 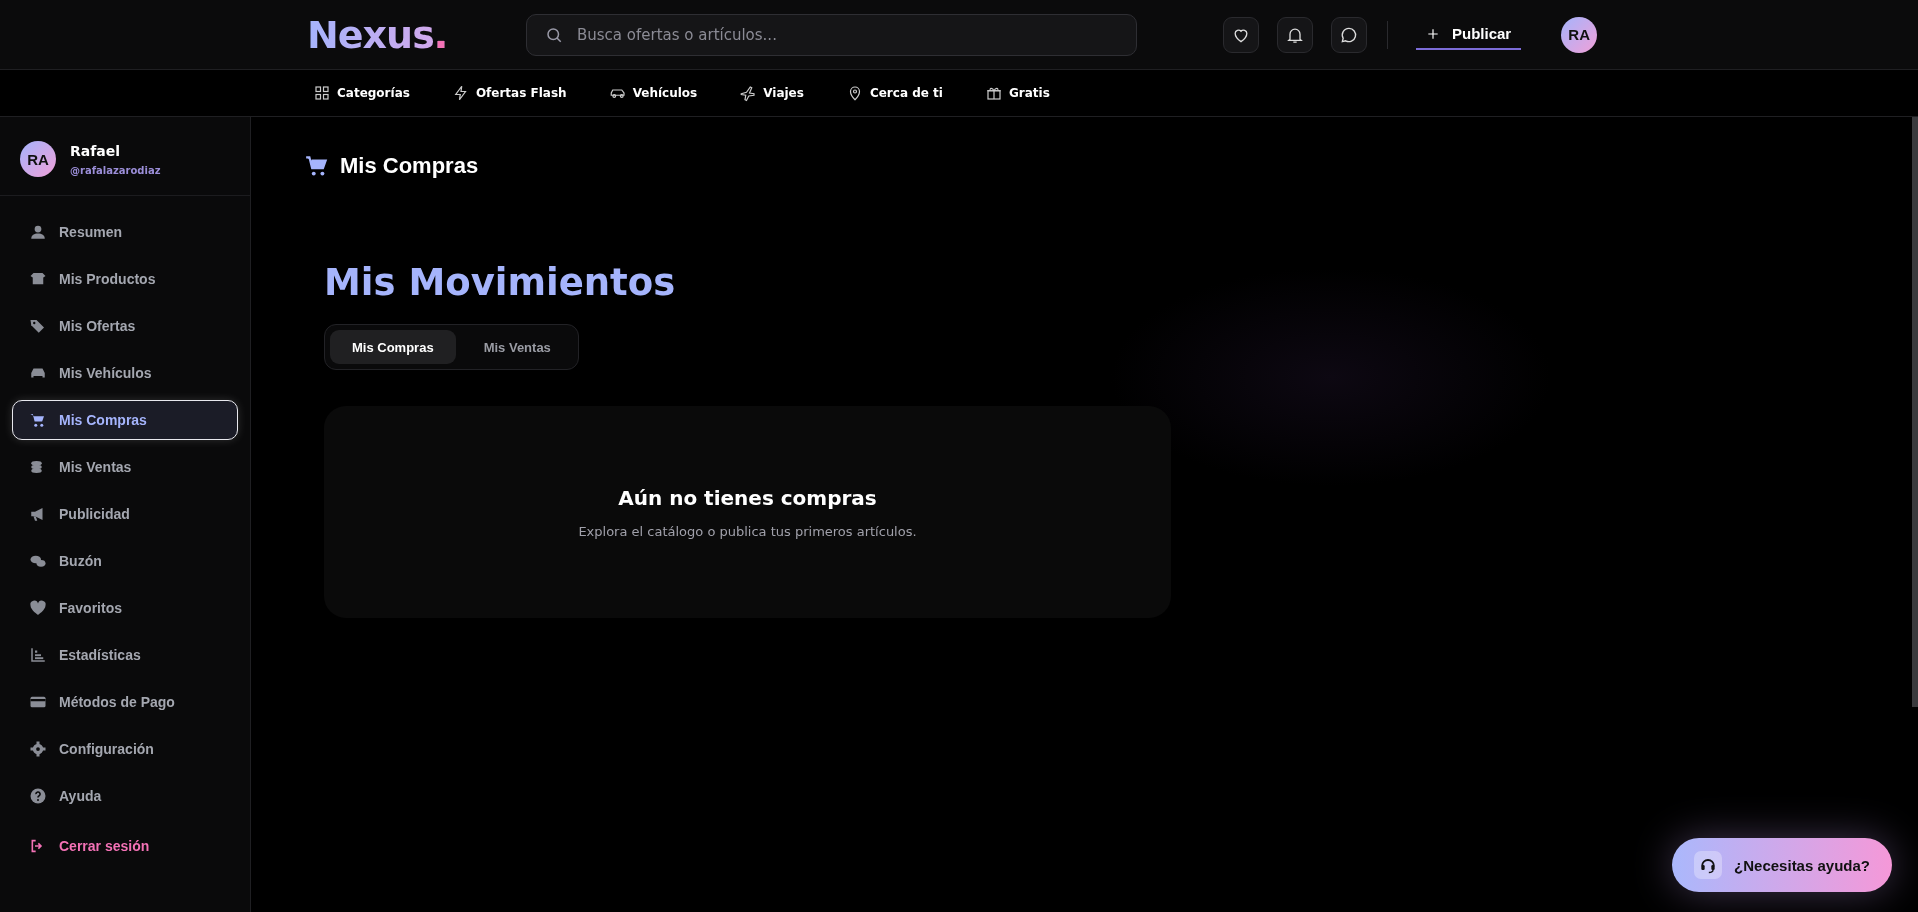 What do you see at coordinates (38, 232) in the screenshot?
I see `user-icon` at bounding box center [38, 232].